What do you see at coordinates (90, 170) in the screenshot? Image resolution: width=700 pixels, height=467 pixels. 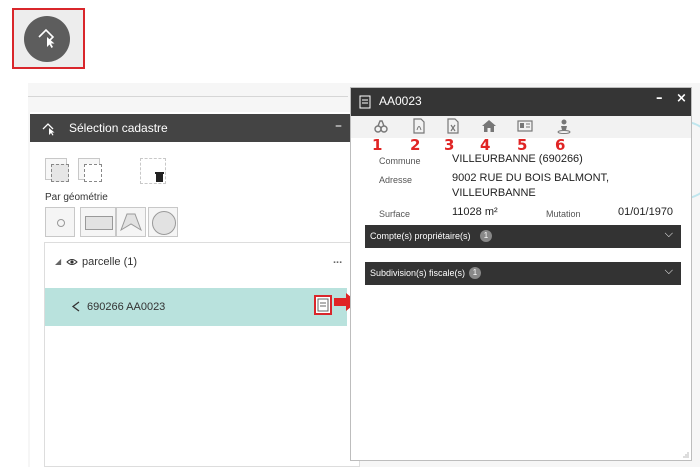 I see `remove-selection-button` at bounding box center [90, 170].